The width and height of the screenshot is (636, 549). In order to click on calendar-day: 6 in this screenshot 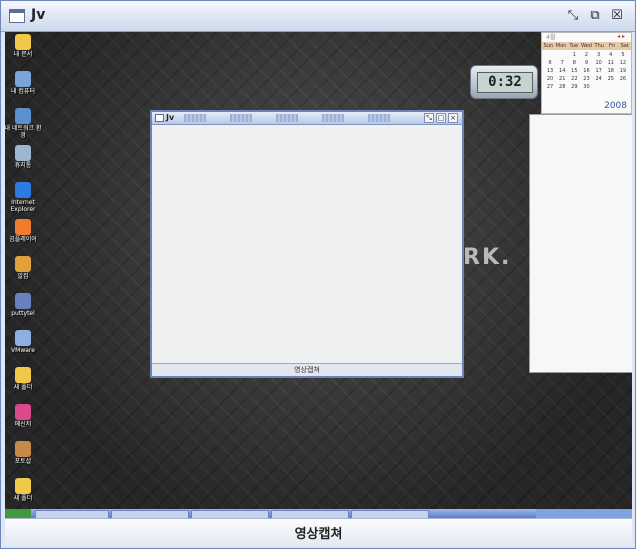, I will do `click(550, 63)`.